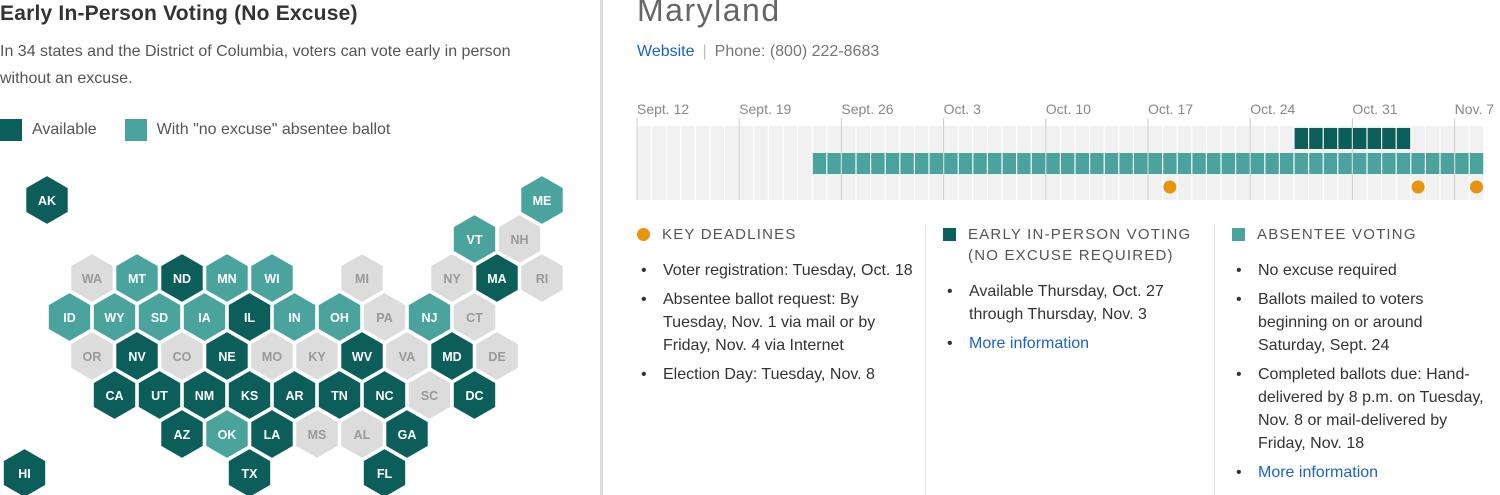  I want to click on state-hex-hi: HI, so click(24, 470).